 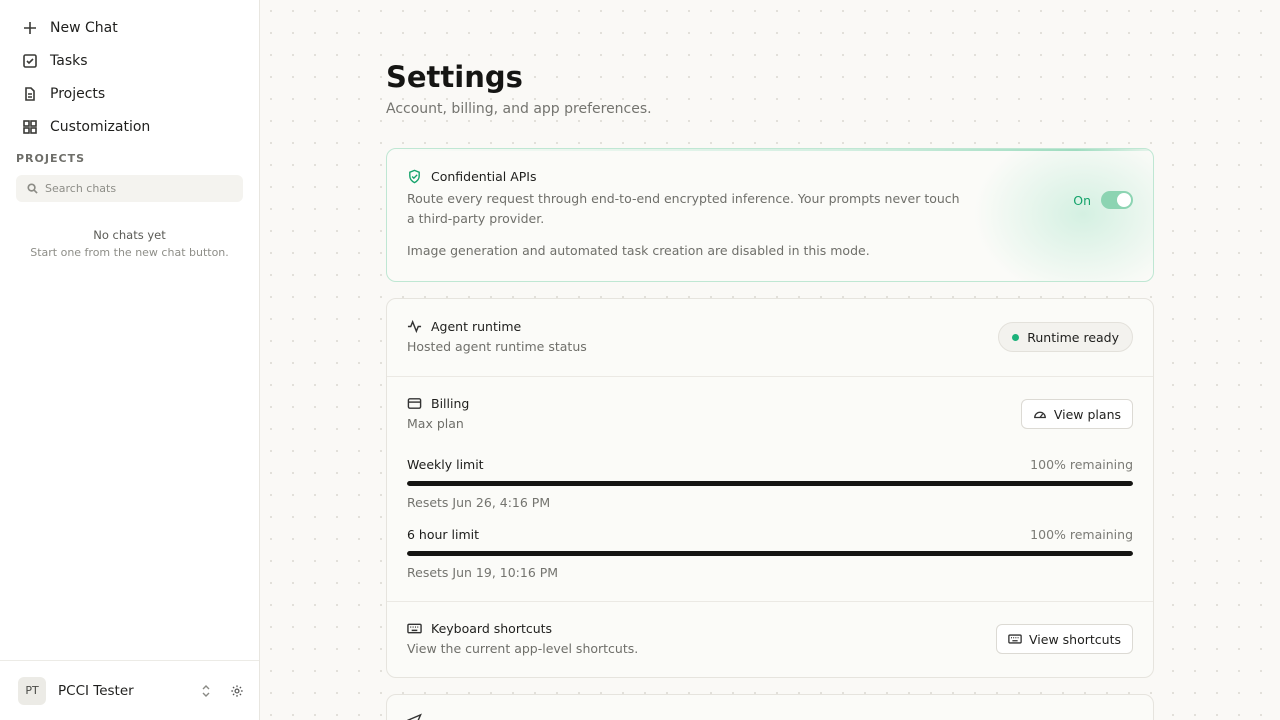 I want to click on weekly-limit-fill, so click(x=770, y=483).